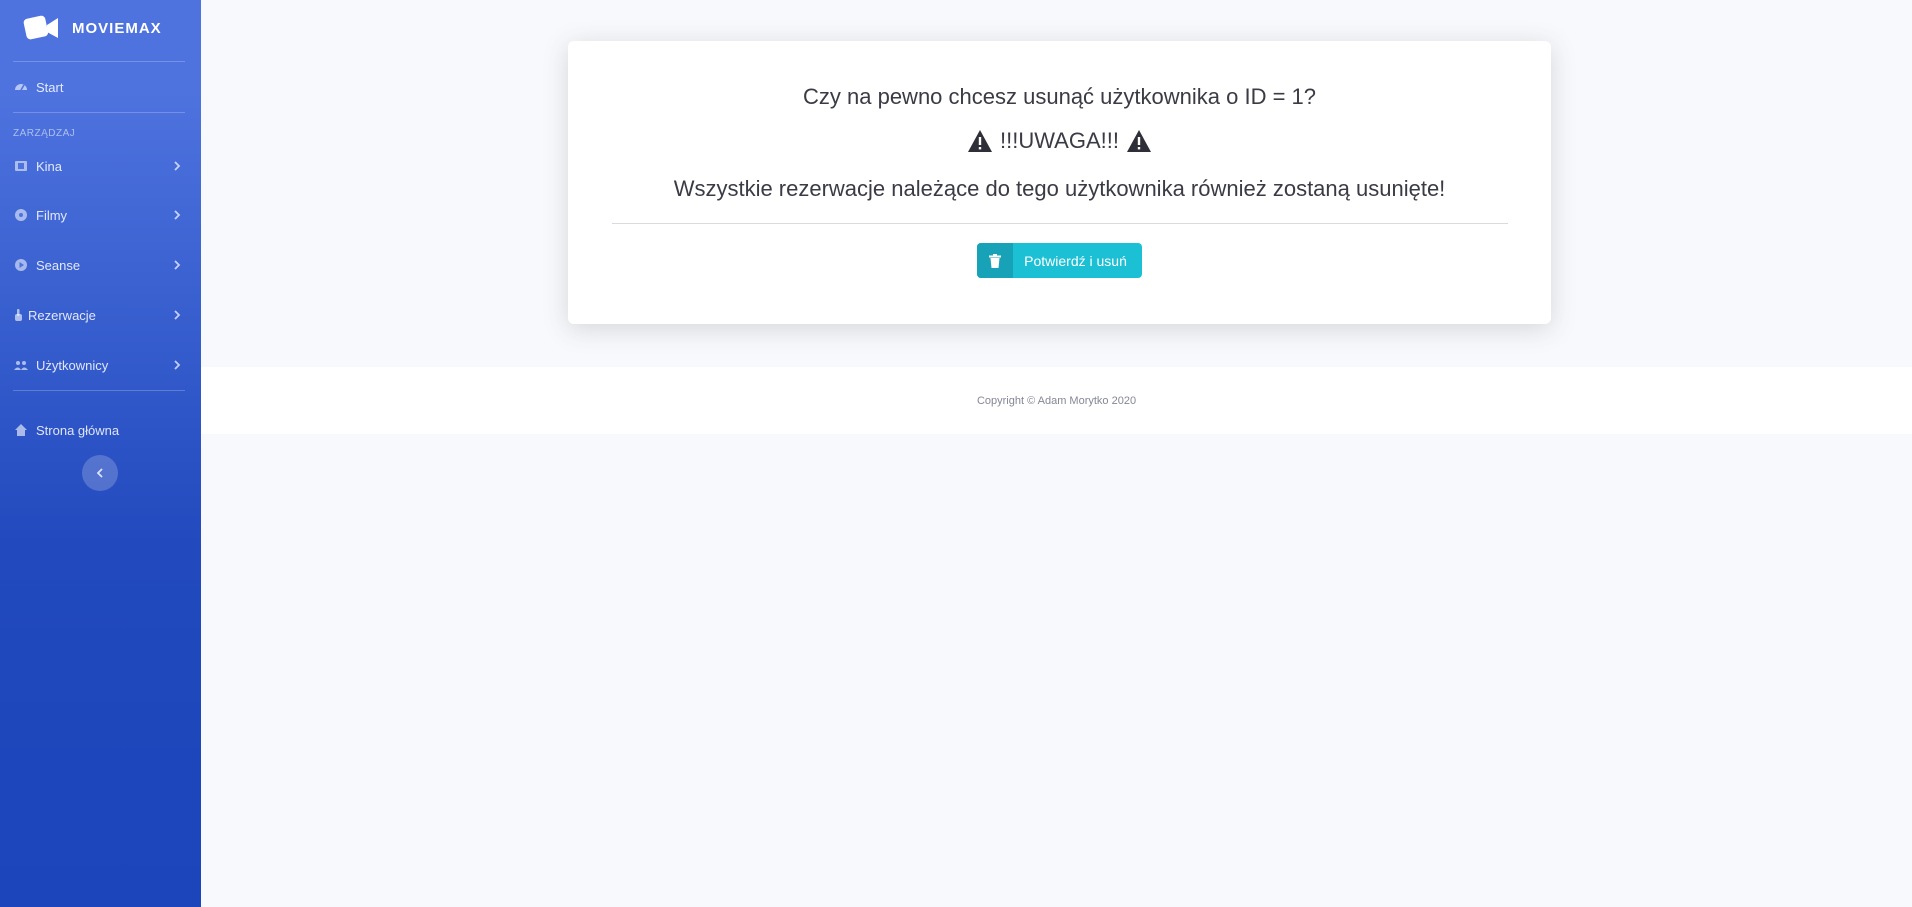  What do you see at coordinates (995, 260) in the screenshot?
I see `trash-icon` at bounding box center [995, 260].